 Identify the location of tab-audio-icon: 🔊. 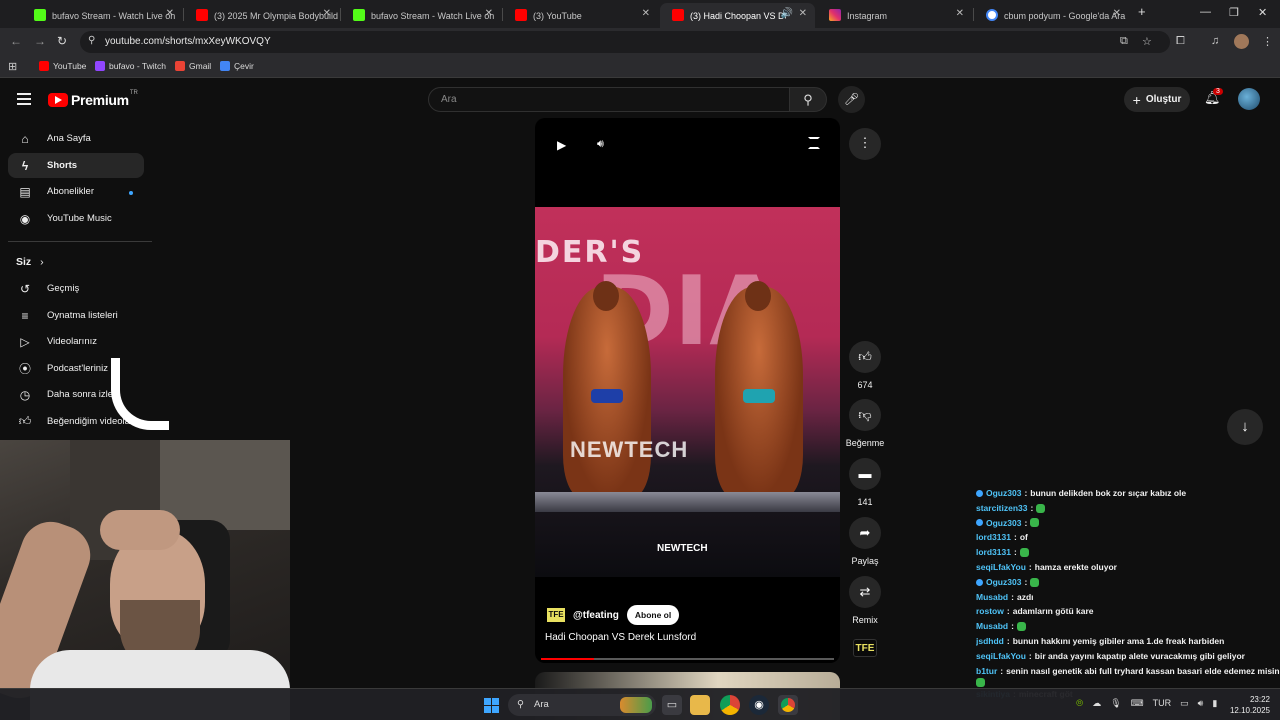
(787, 13).